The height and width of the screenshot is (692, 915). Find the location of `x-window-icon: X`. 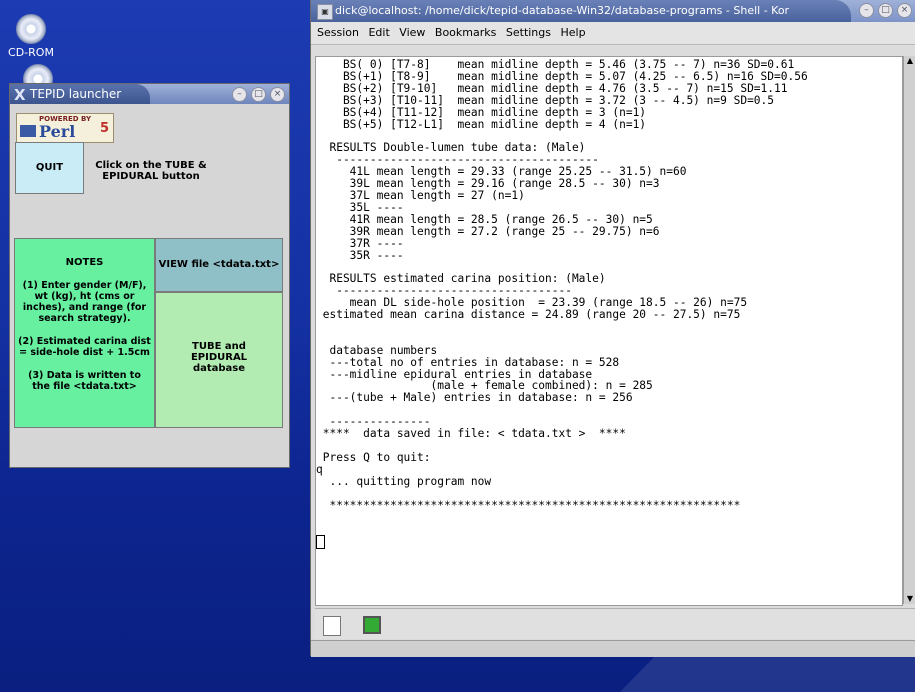

x-window-icon: X is located at coordinates (20, 95).